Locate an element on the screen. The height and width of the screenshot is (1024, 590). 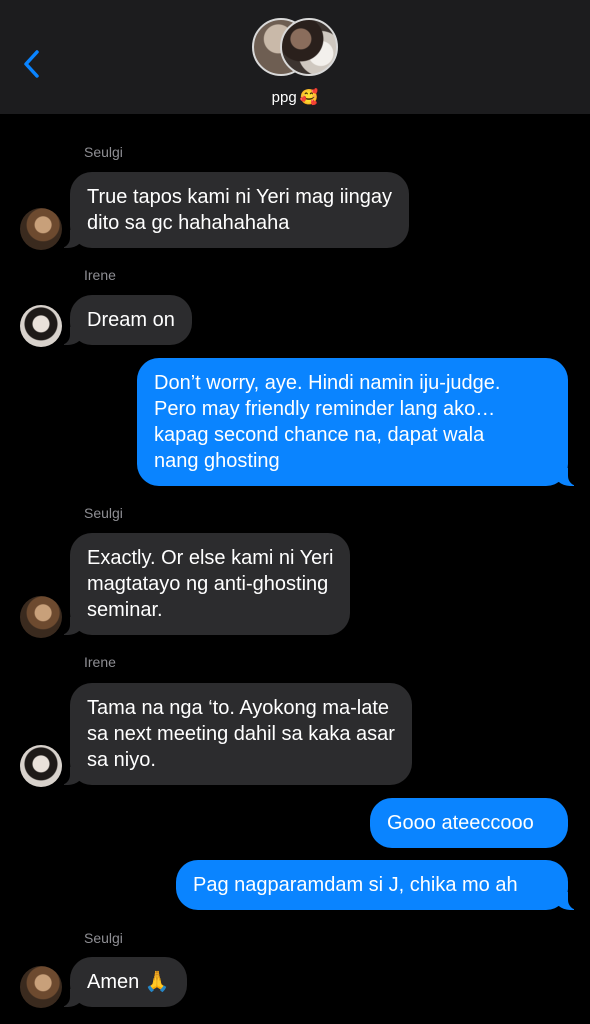
outgoing-message-bubble: Pag nagparamdam si J, chika mo ah is located at coordinates (377, 885).